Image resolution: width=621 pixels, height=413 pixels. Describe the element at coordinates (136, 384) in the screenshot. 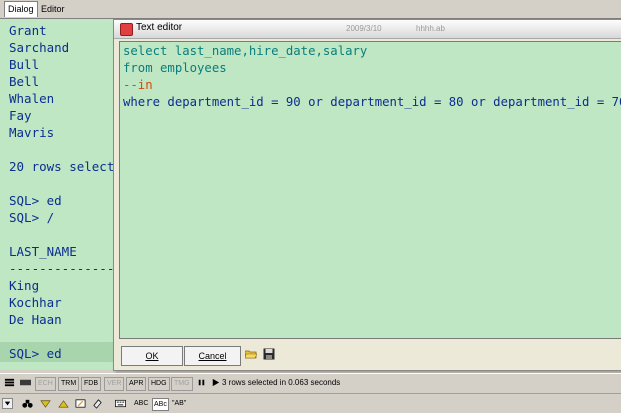

I see `toggle-apr: APR` at that location.